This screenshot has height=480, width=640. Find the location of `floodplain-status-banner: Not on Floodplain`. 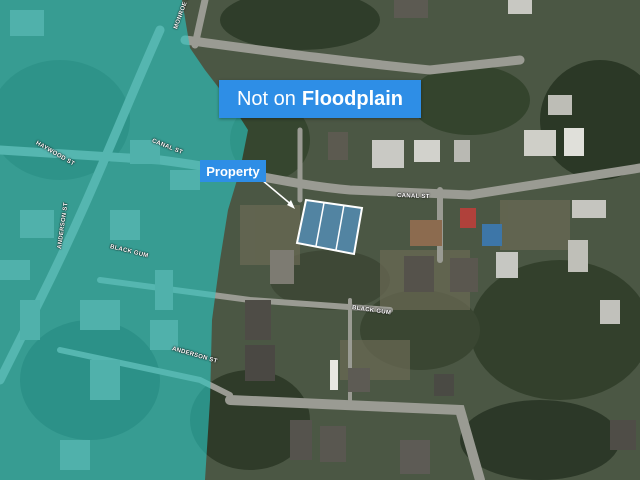

floodplain-status-banner: Not on Floodplain is located at coordinates (320, 99).